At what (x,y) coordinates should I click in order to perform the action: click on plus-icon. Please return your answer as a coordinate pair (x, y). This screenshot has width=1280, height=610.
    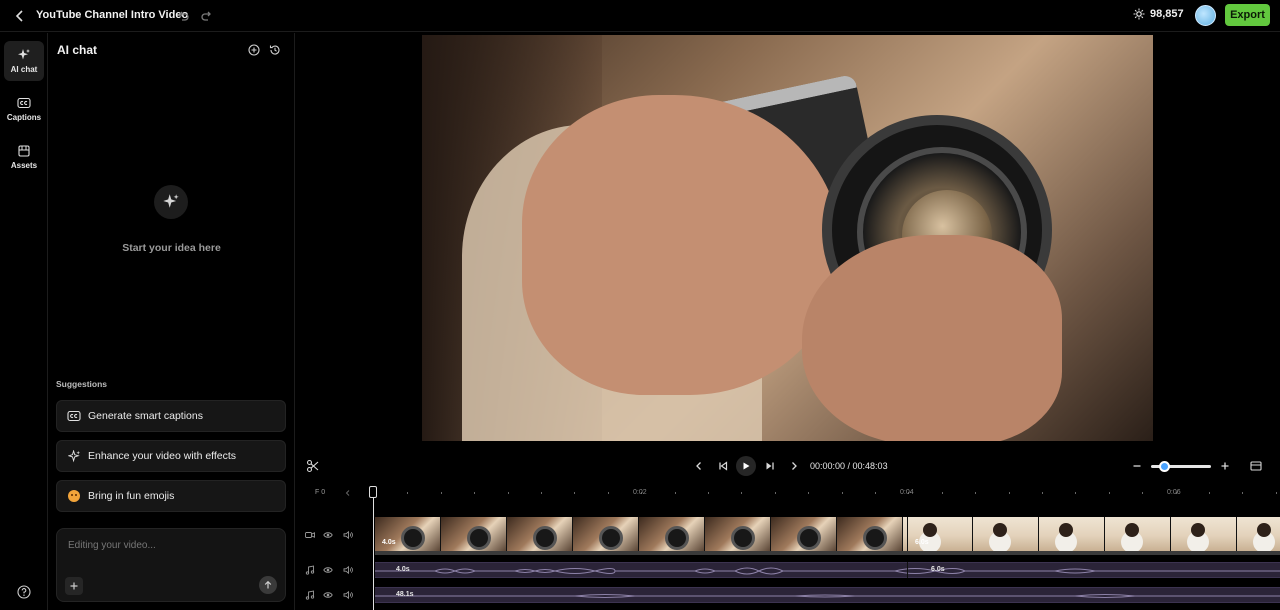
    Looking at the image, I should click on (1225, 466).